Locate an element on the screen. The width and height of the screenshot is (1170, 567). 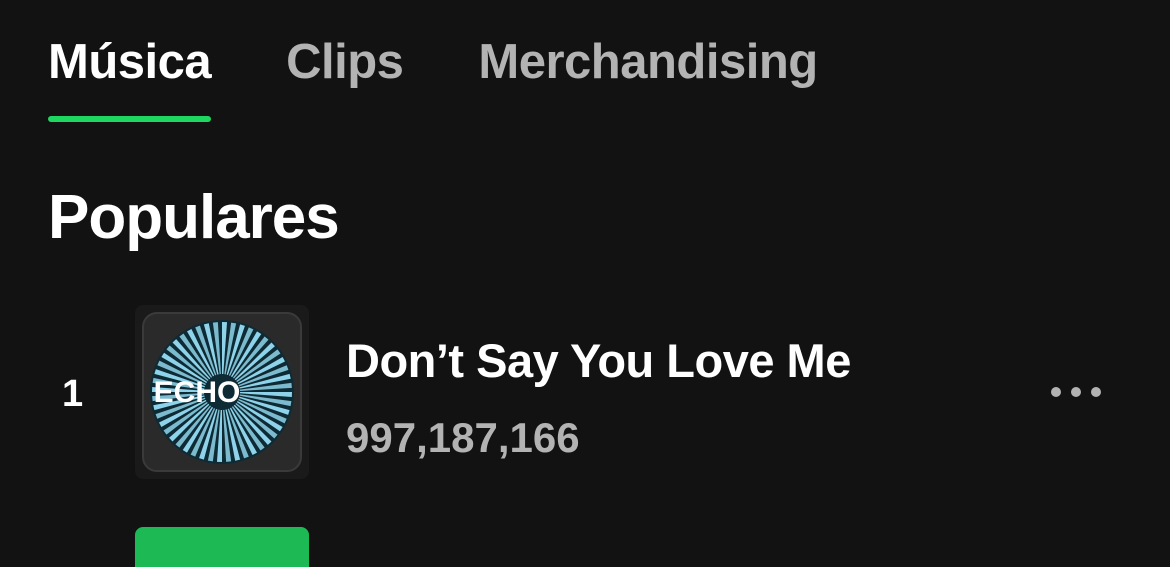
more-options-button is located at coordinates (1076, 392).